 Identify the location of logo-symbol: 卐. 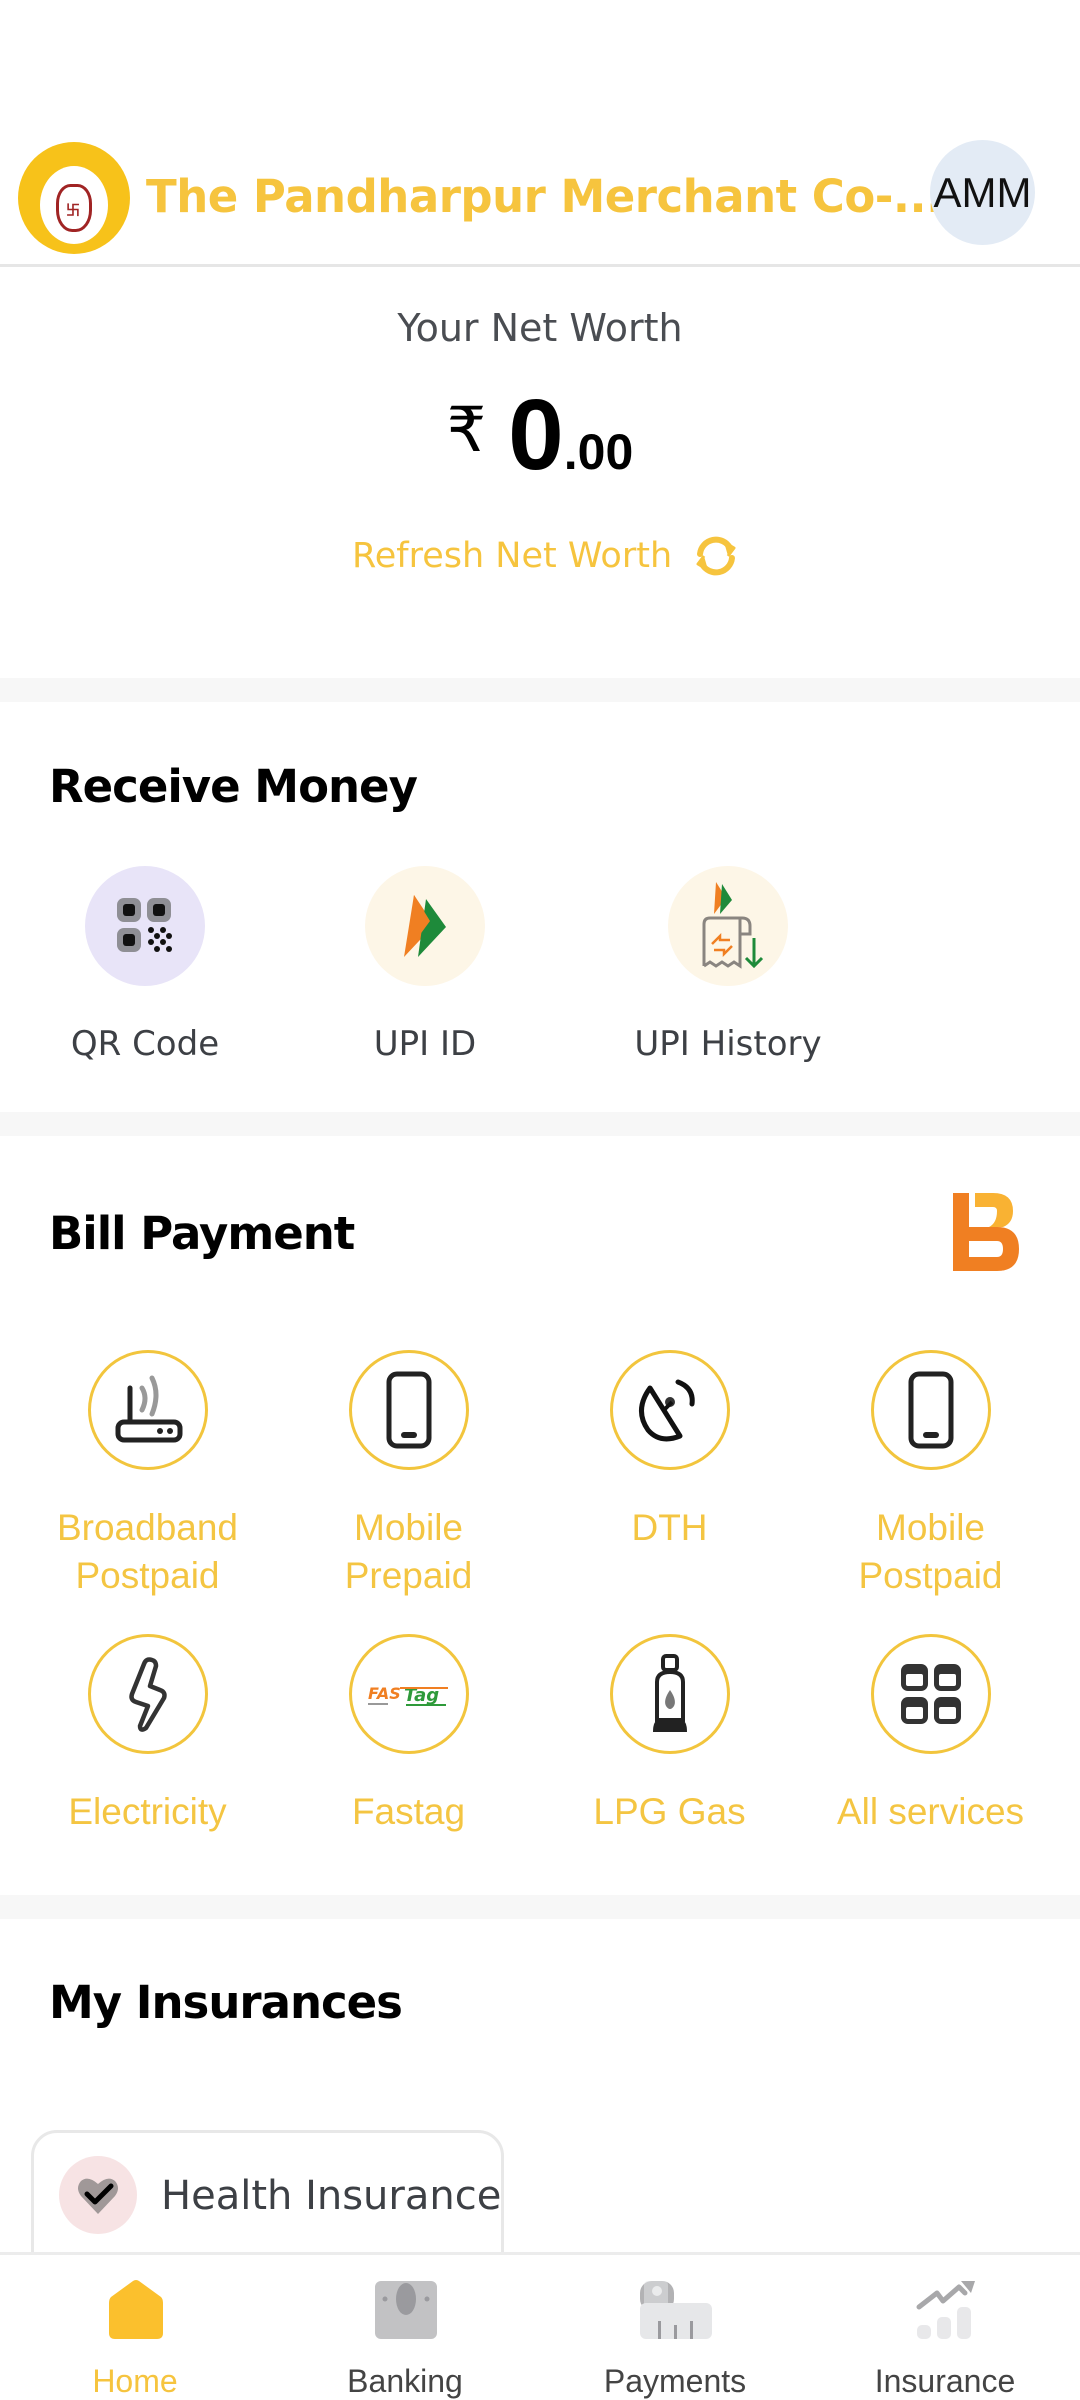
(73, 211).